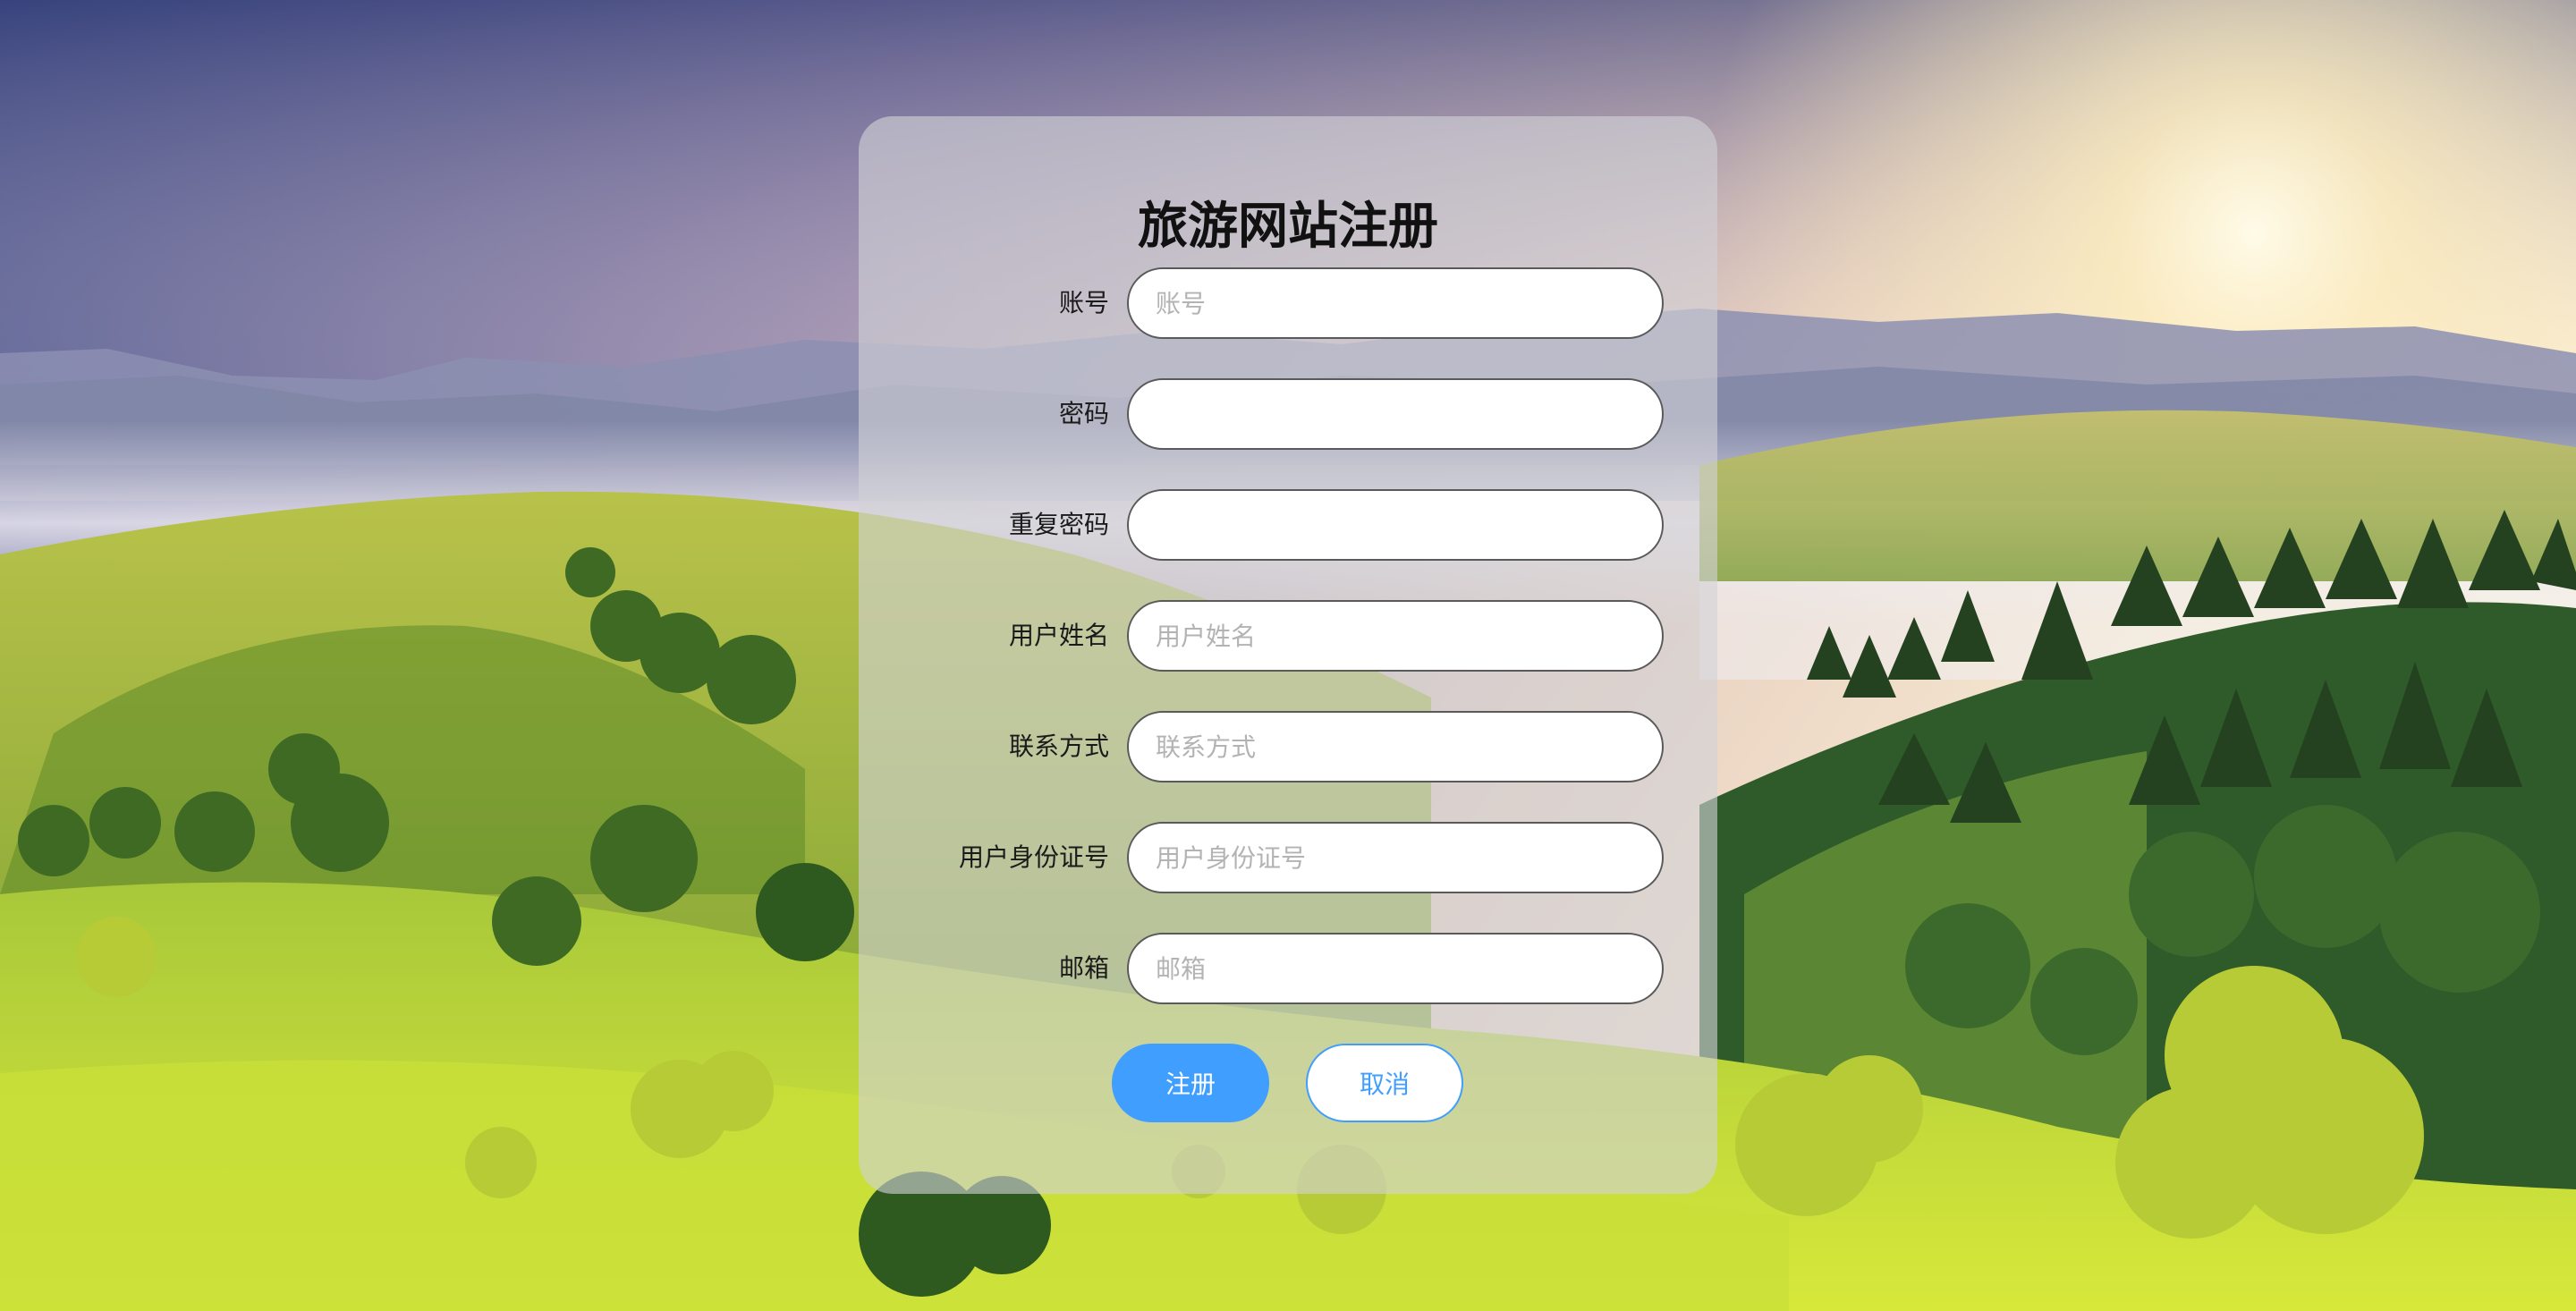 Image resolution: width=2576 pixels, height=1311 pixels. I want to click on cancel-button: 取消, so click(1384, 1083).